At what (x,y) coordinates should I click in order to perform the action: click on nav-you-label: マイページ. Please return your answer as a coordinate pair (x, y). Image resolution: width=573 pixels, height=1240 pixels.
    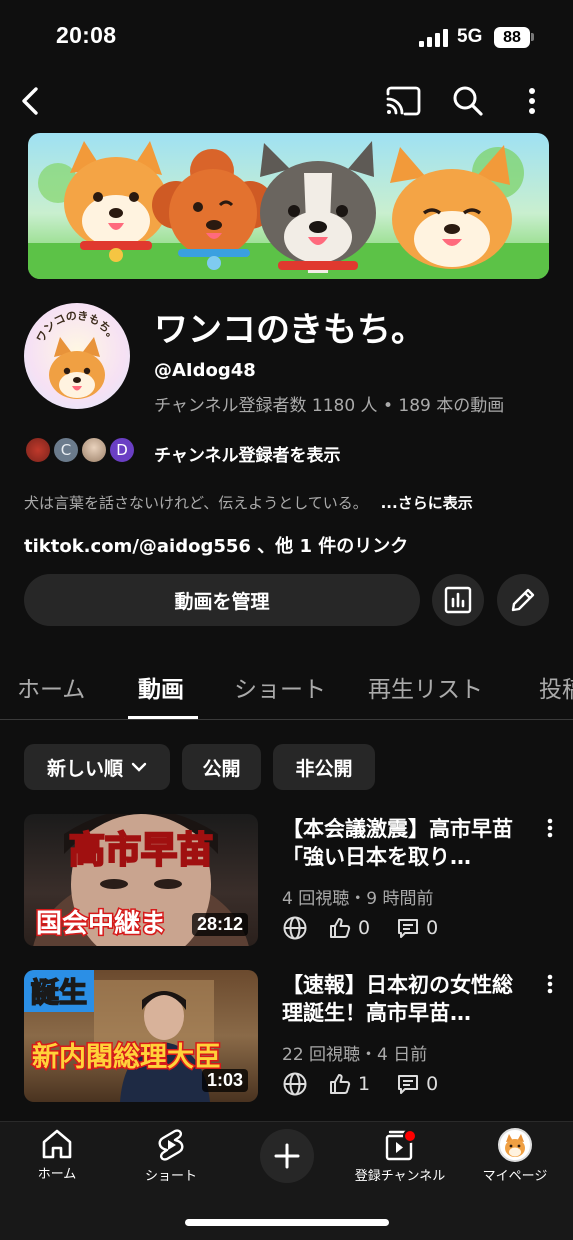
    Looking at the image, I should click on (515, 1176).